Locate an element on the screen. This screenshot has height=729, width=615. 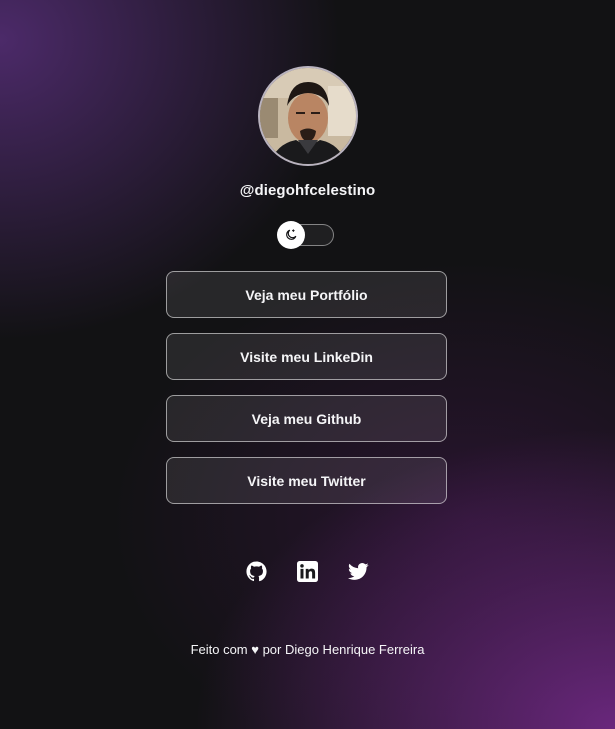
twitter-social-link is located at coordinates (358, 571).